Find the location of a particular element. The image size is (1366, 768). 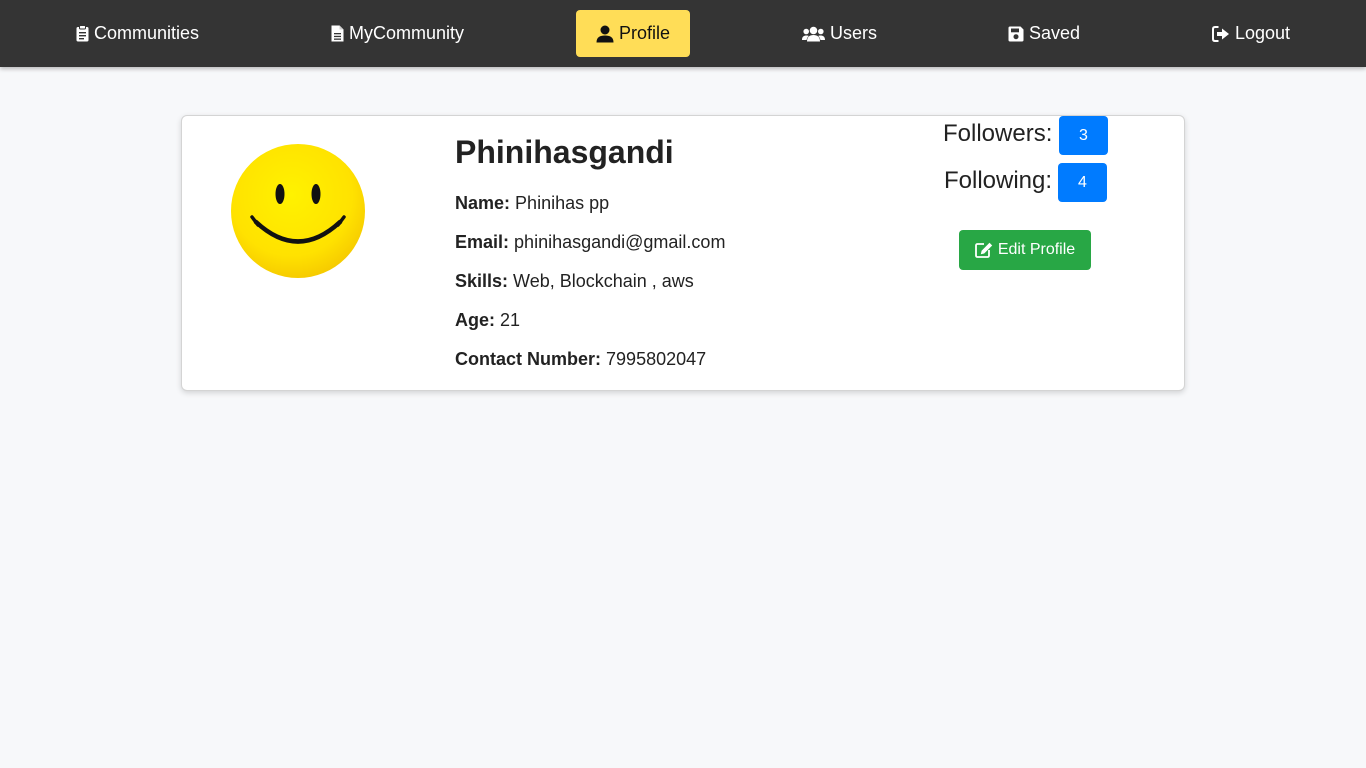

edit-profile-button: Edit Profile is located at coordinates (1025, 250).